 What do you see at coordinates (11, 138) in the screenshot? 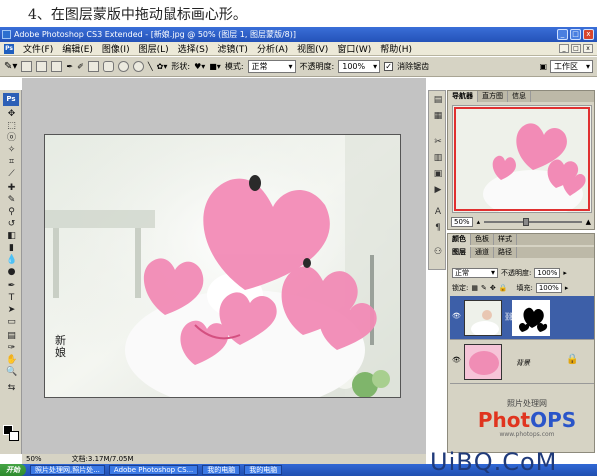
I see `lasso-tool-icon: ⓞ` at bounding box center [11, 138].